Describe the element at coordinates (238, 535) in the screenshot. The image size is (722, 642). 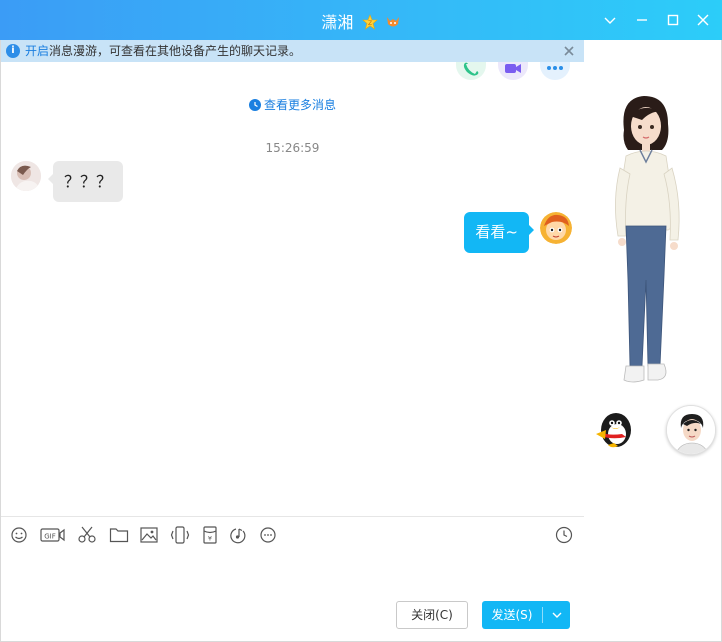
I see `music-icon` at that location.